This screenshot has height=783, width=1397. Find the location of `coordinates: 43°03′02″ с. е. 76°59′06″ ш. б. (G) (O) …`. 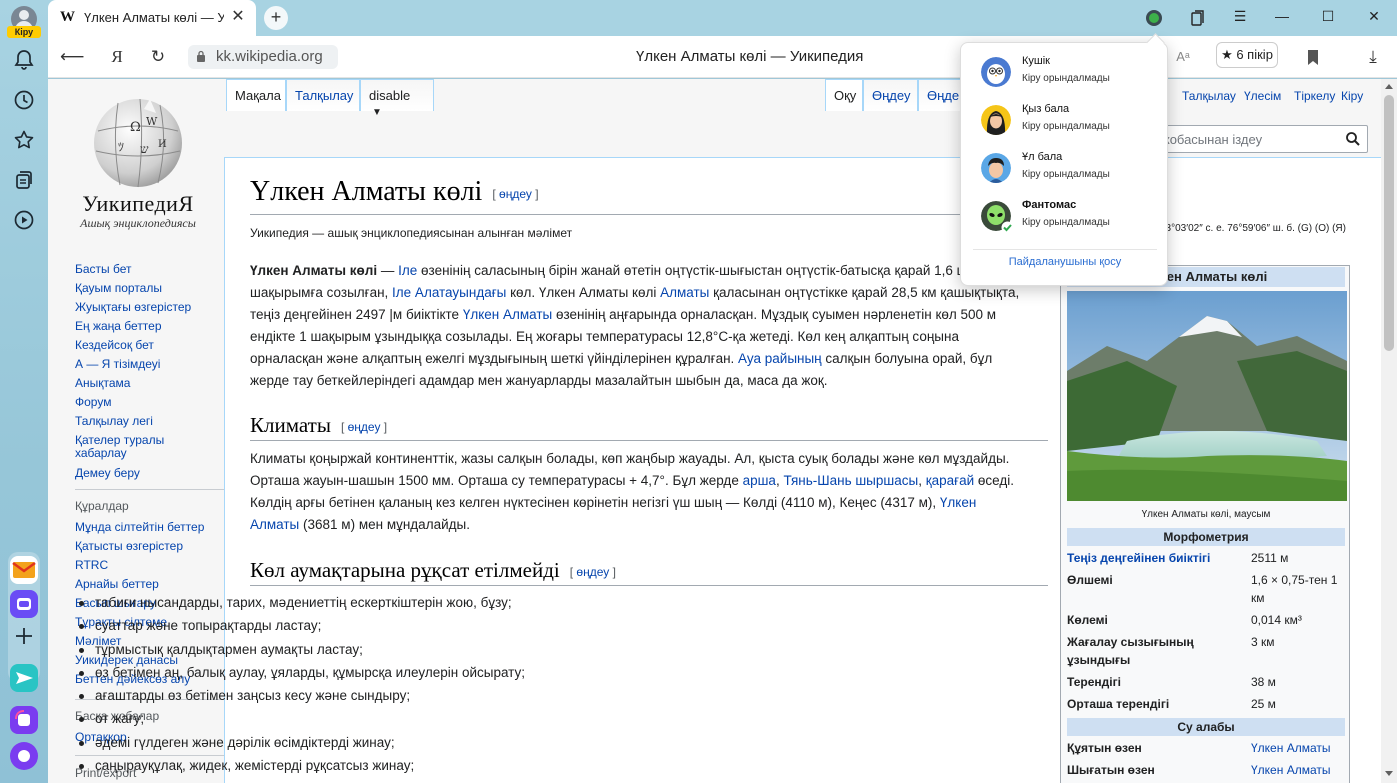

coordinates: 43°03′02″ с. е. 76°59′06″ ш. б. (G) (O) … is located at coordinates (1253, 228).